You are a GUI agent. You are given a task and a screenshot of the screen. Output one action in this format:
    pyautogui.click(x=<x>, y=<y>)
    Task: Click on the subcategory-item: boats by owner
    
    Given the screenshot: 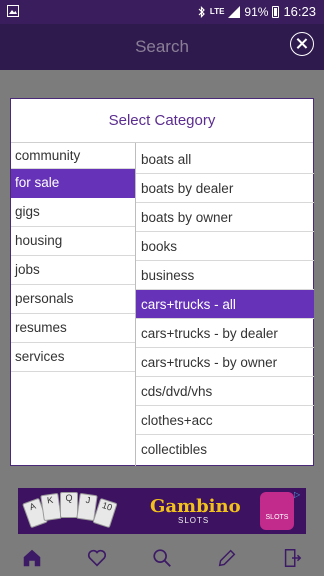 What is the action you would take?
    pyautogui.click(x=225, y=217)
    